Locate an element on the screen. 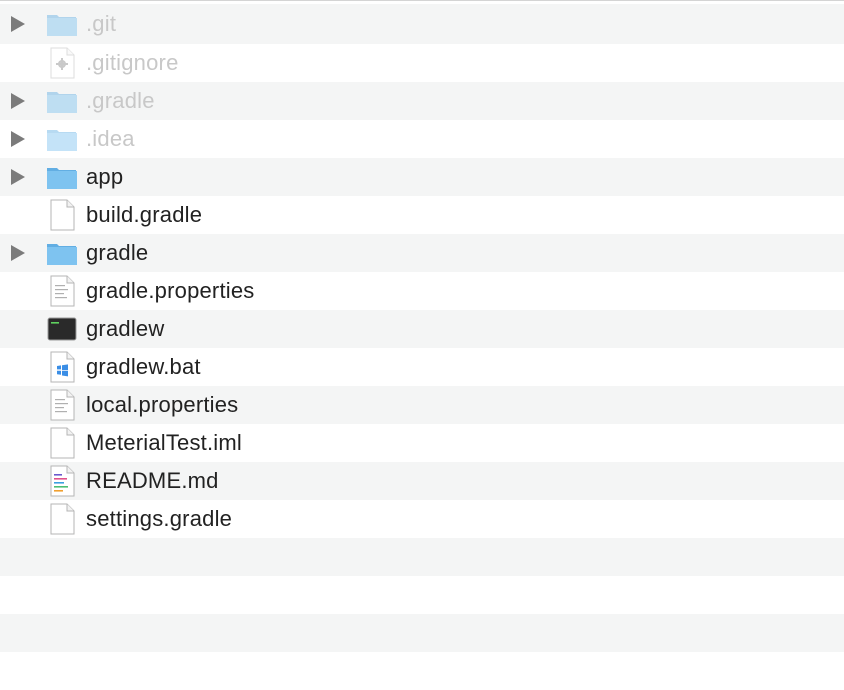 This screenshot has height=690, width=844. file-name: gradle.properties is located at coordinates (170, 290).